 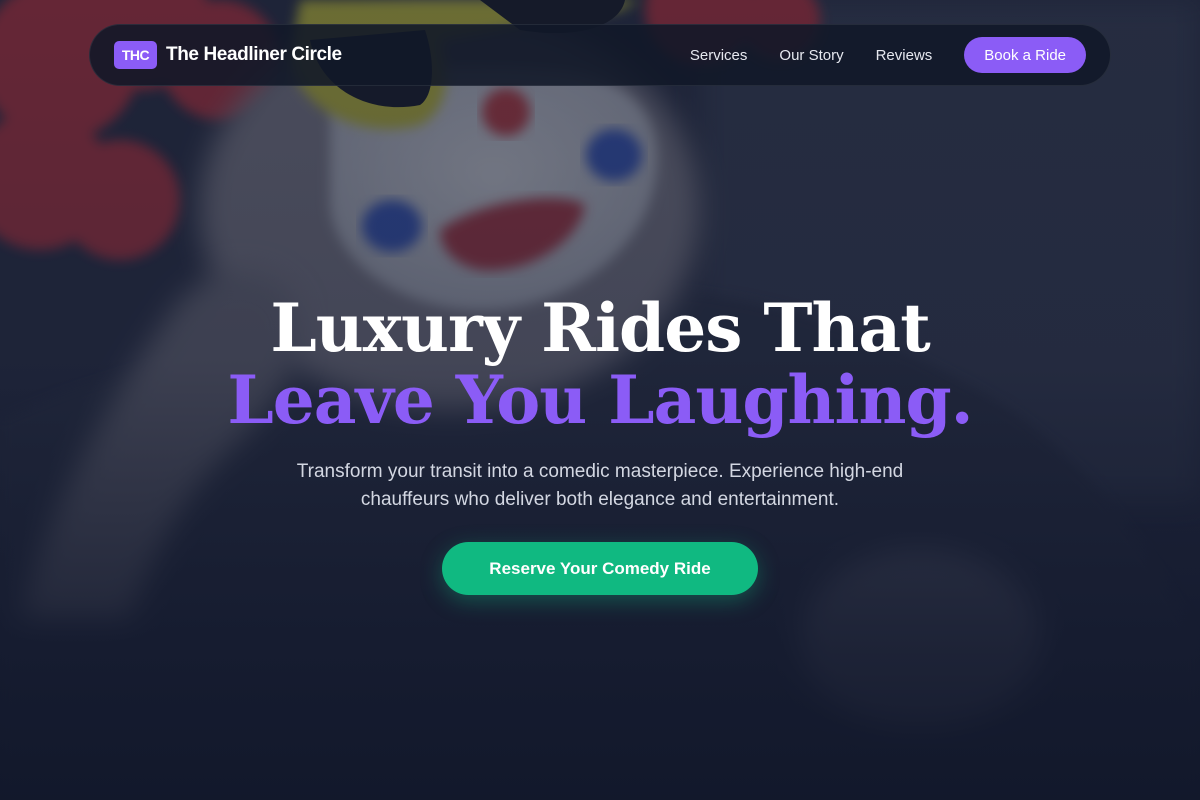 I want to click on nav-link-our-story: Our Story, so click(x=811, y=55).